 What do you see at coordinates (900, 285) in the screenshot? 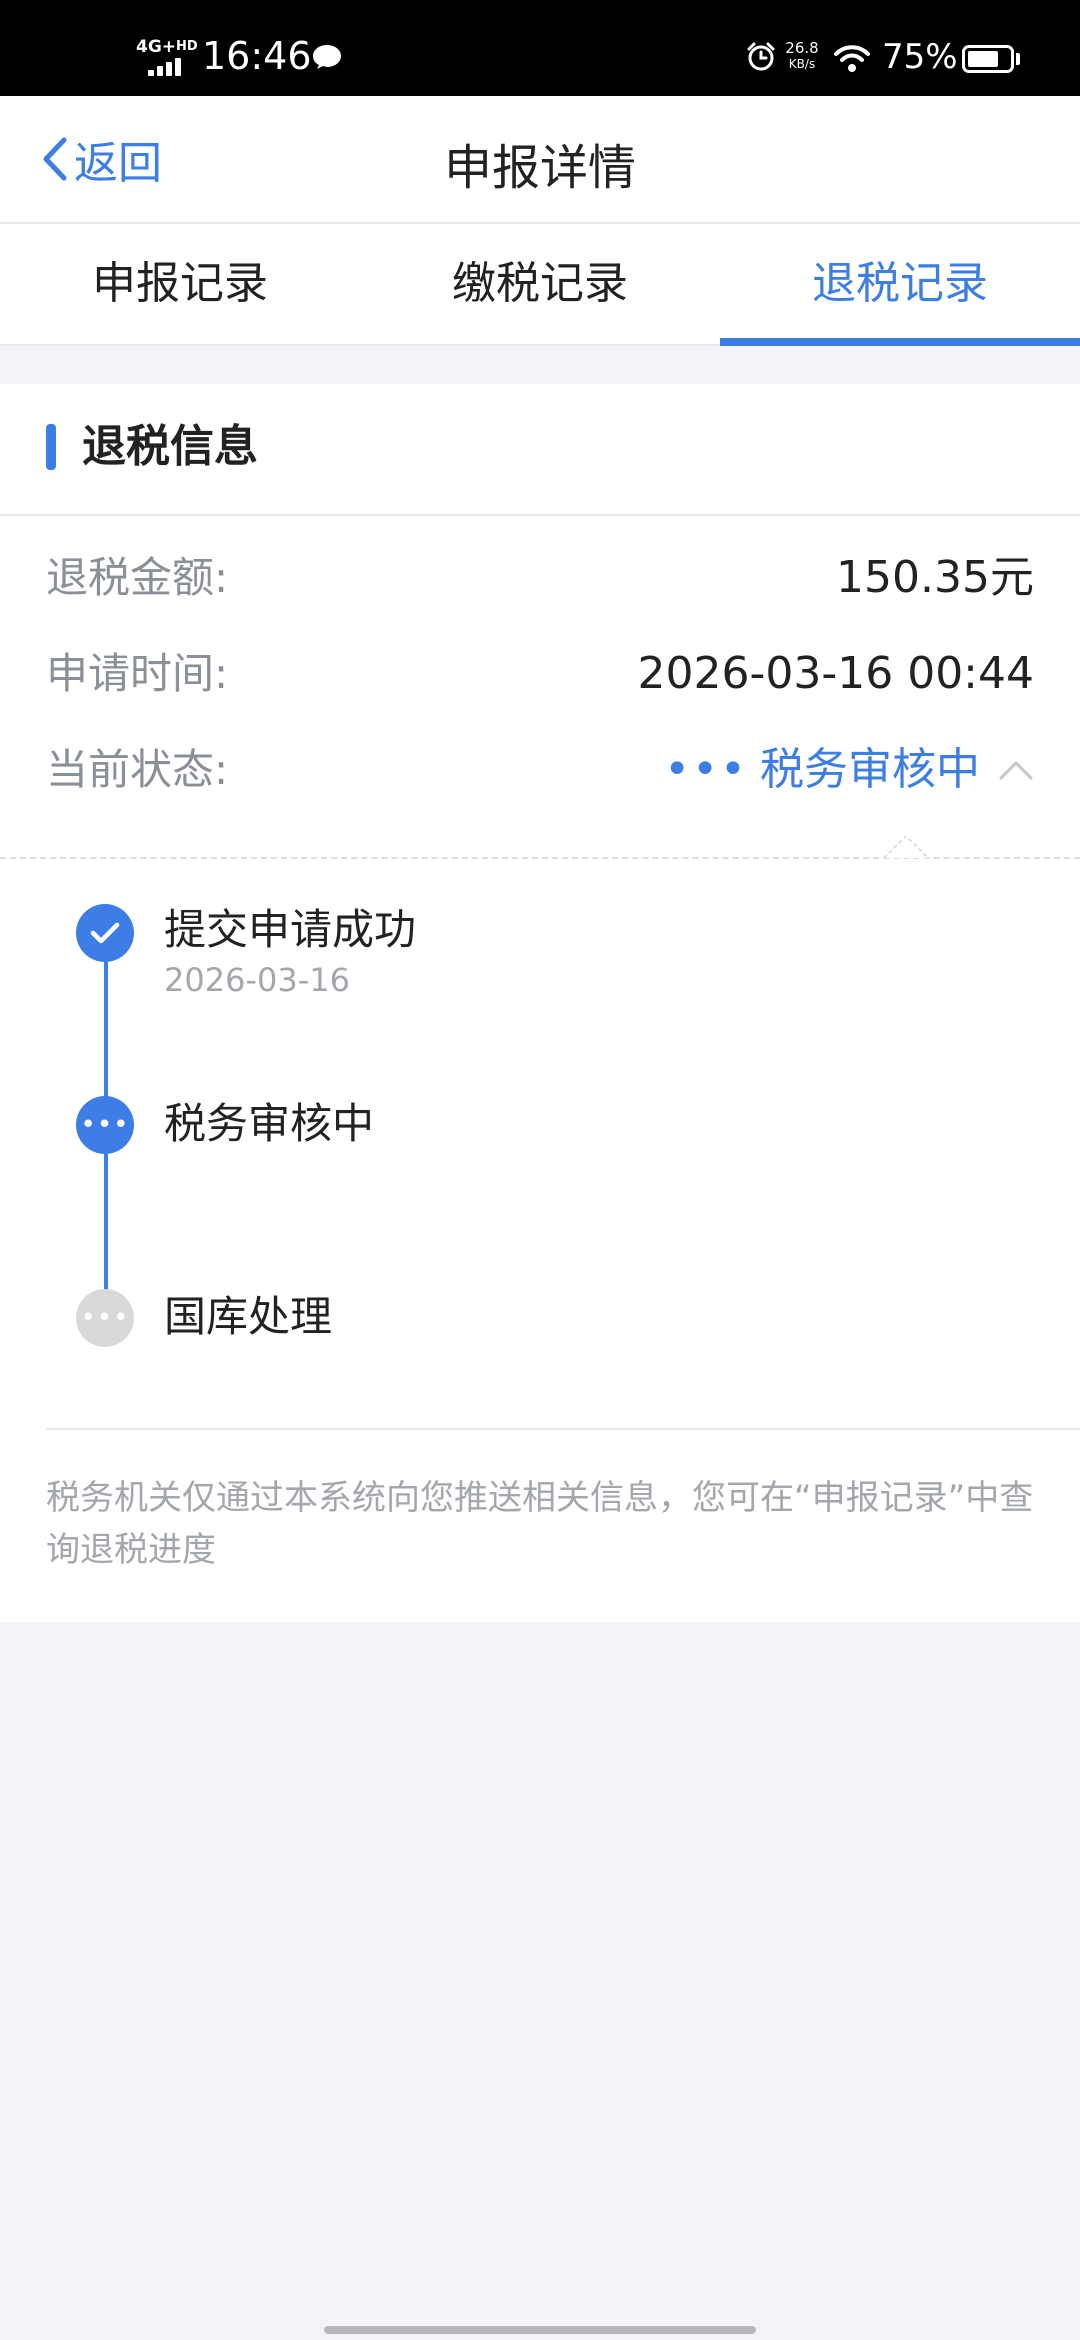
I see `tab-refund-records: 退税记录` at bounding box center [900, 285].